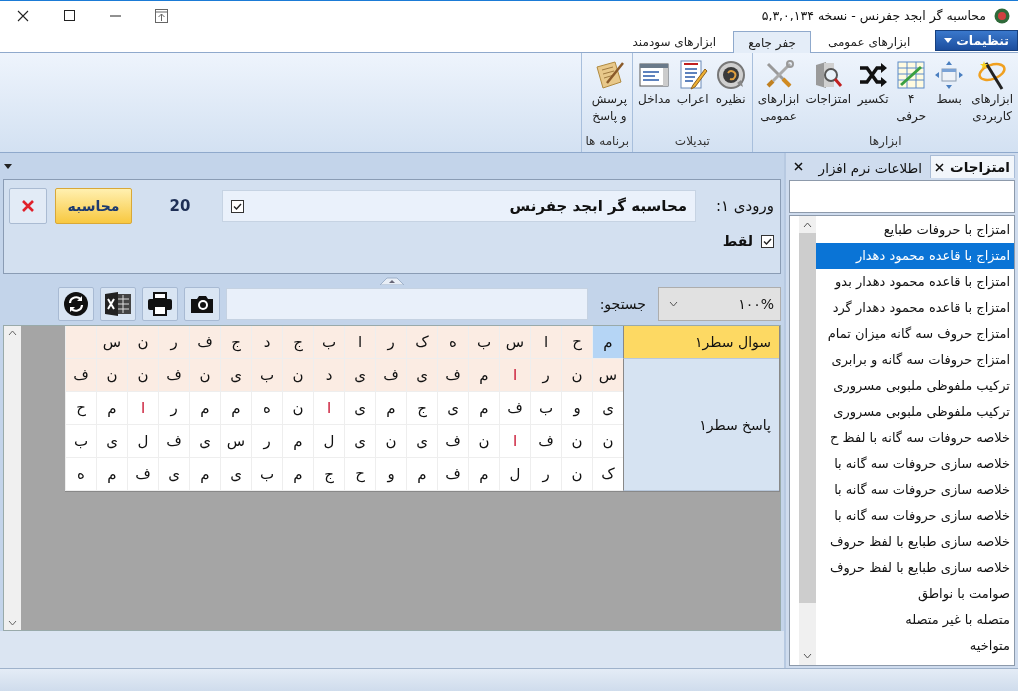  Describe the element at coordinates (915, 620) in the screenshot. I see `list-item: متصله با غیر متصله` at that location.